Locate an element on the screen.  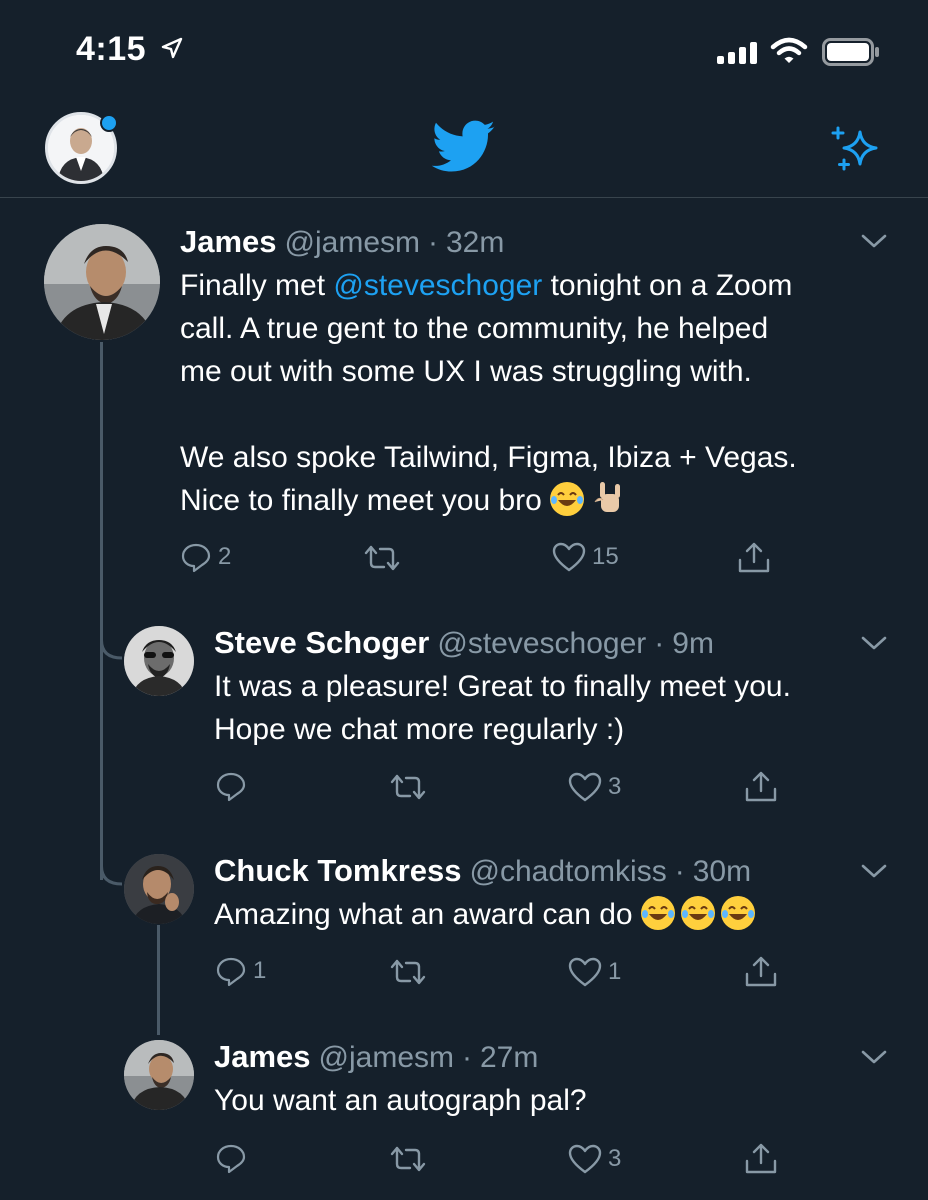
tweet-author-handle: @steveschoger is located at coordinates (541, 644).